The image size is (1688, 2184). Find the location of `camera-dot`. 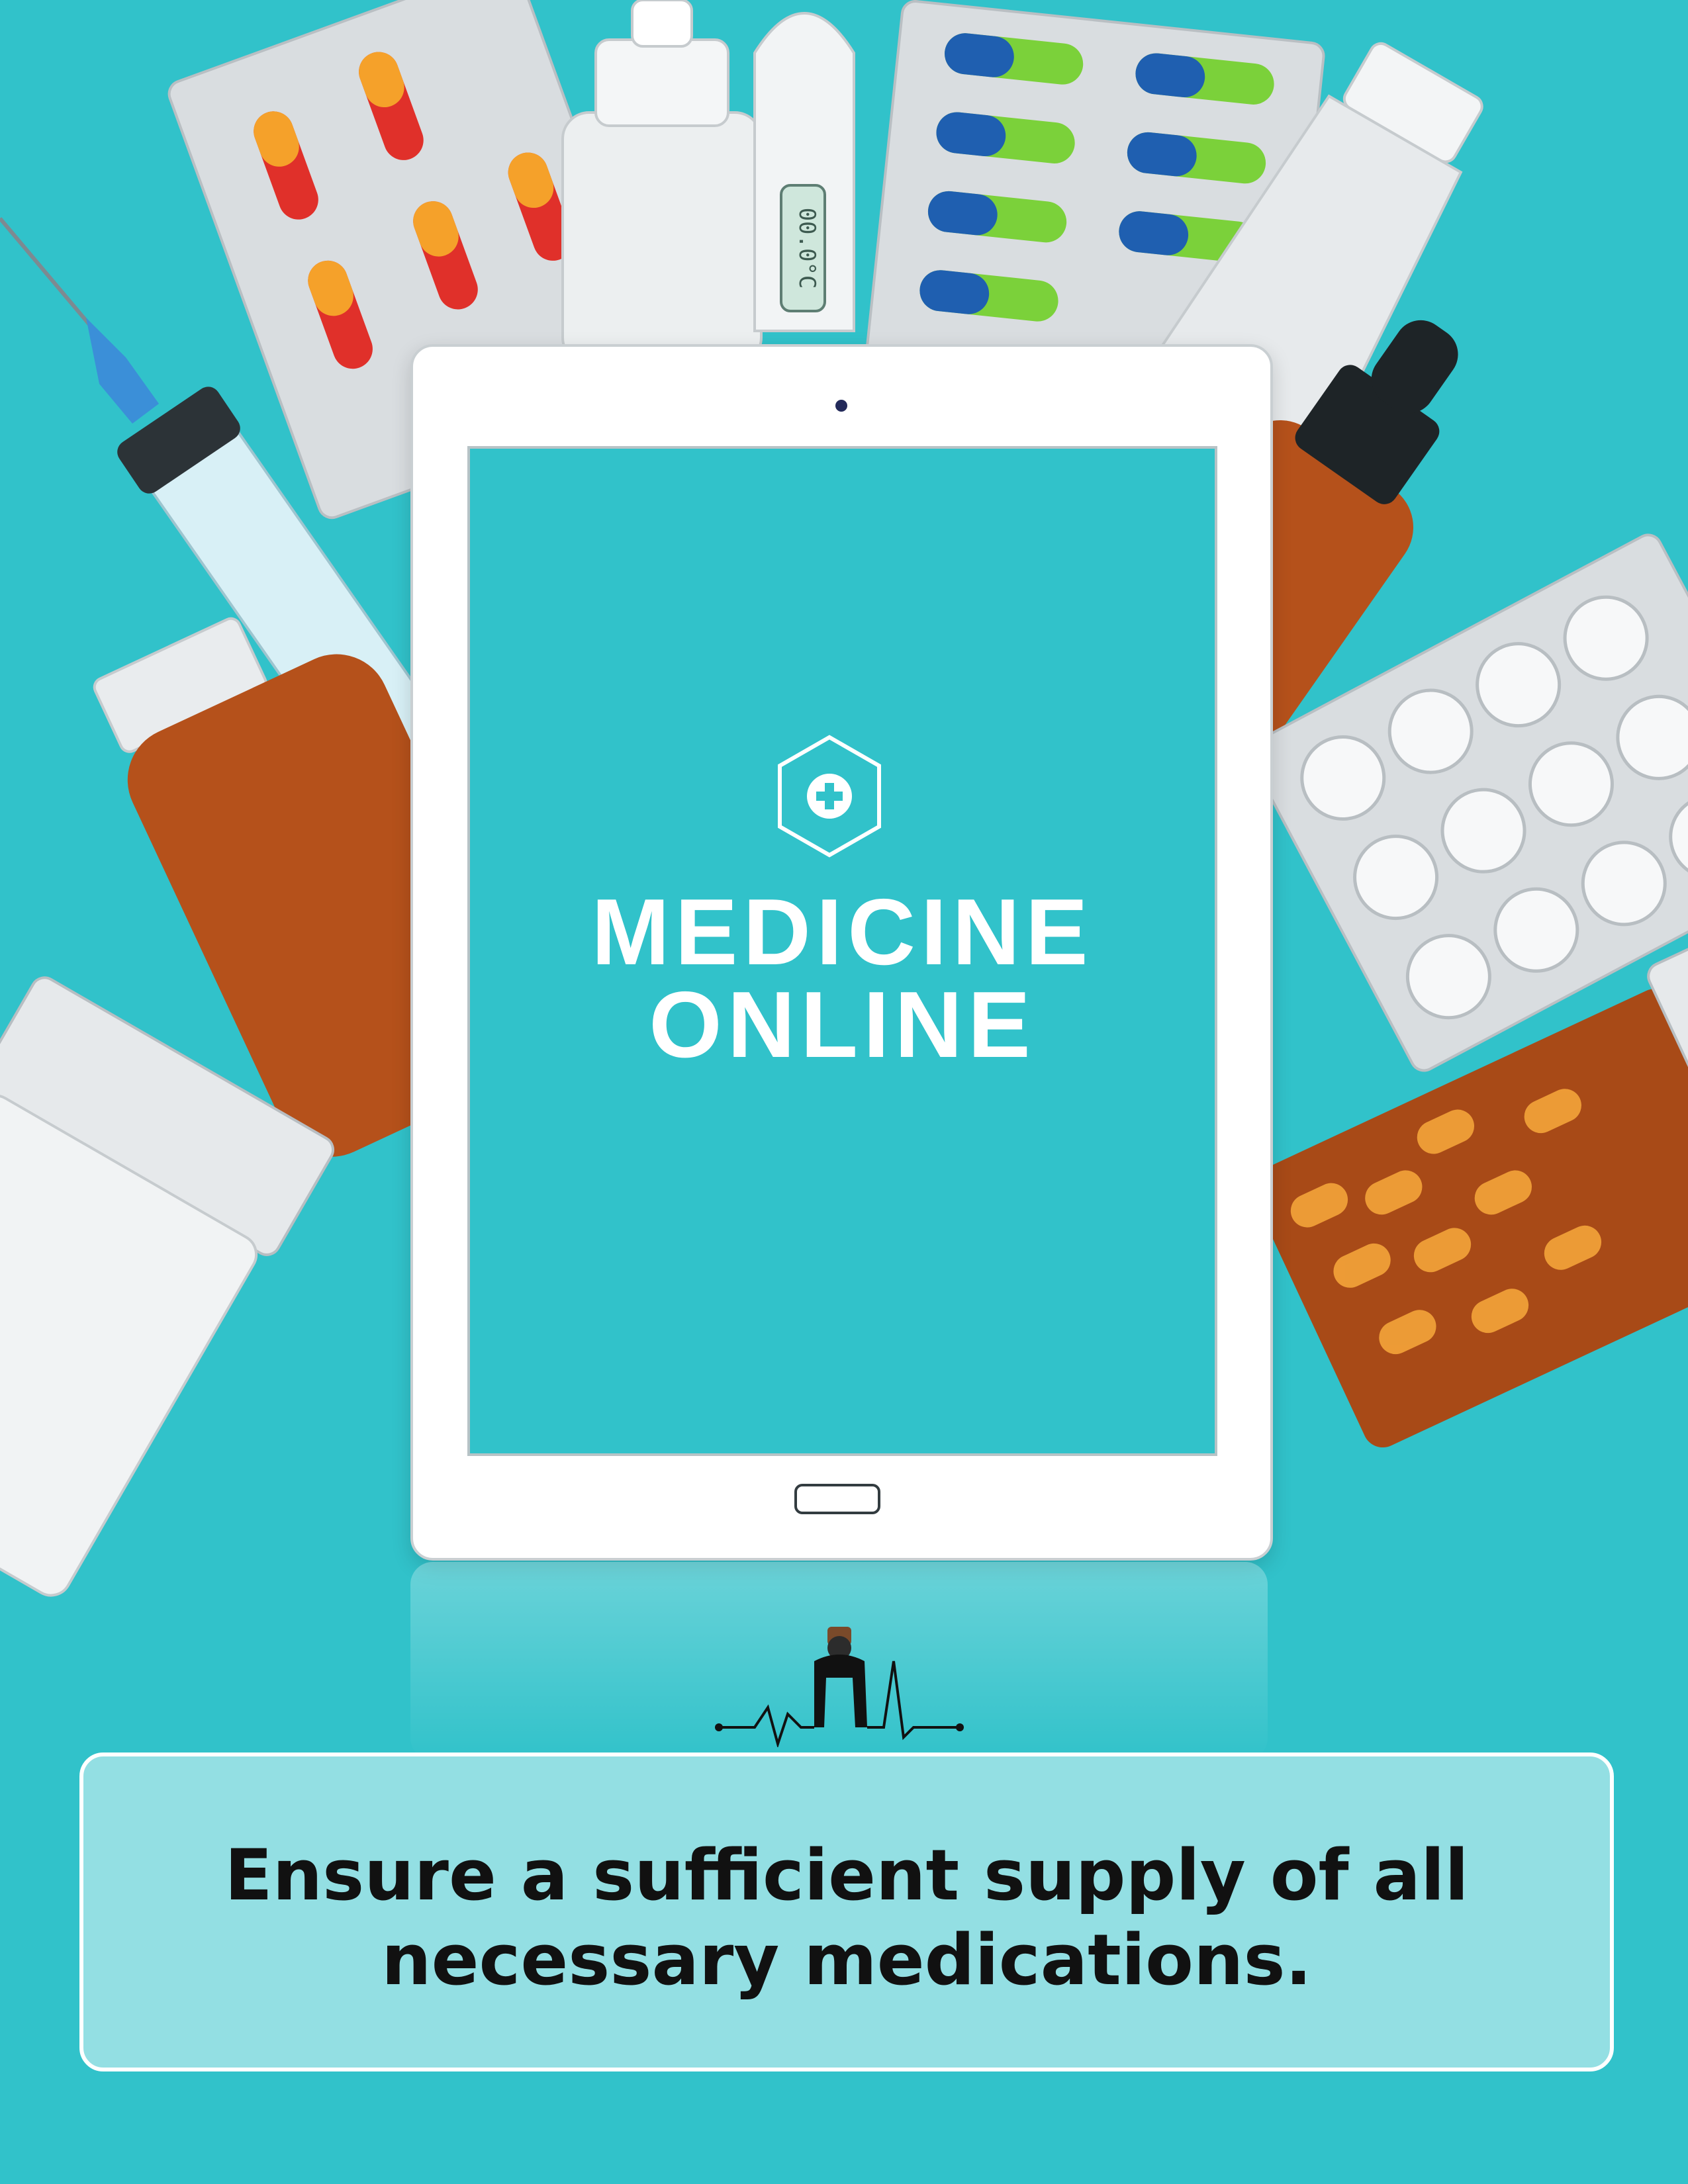

camera-dot is located at coordinates (841, 406).